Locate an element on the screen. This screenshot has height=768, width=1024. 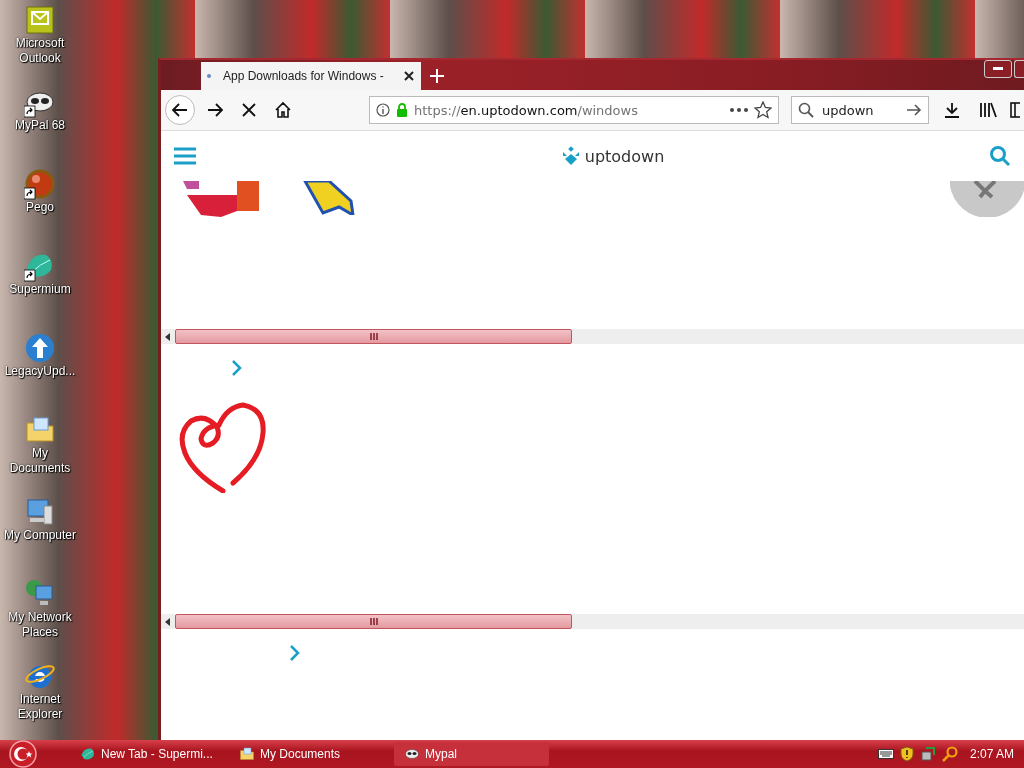
envelope-icon is located at coordinates (40, 20).